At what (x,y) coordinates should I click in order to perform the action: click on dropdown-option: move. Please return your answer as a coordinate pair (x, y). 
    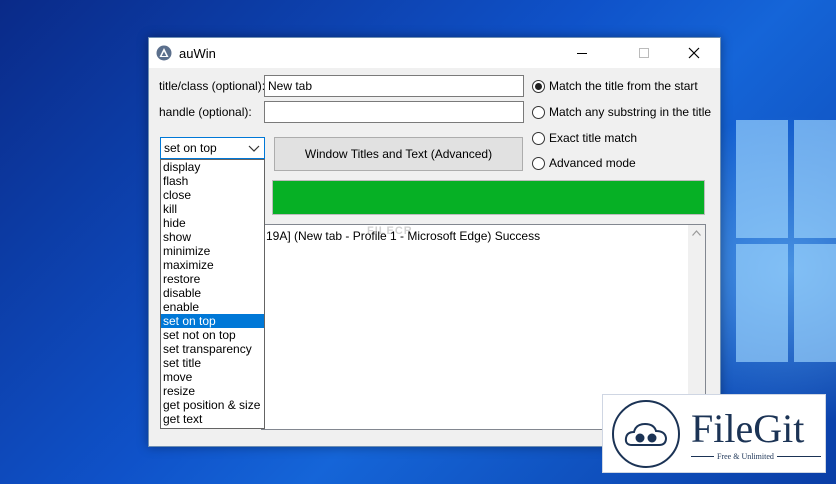
    Looking at the image, I should click on (212, 377).